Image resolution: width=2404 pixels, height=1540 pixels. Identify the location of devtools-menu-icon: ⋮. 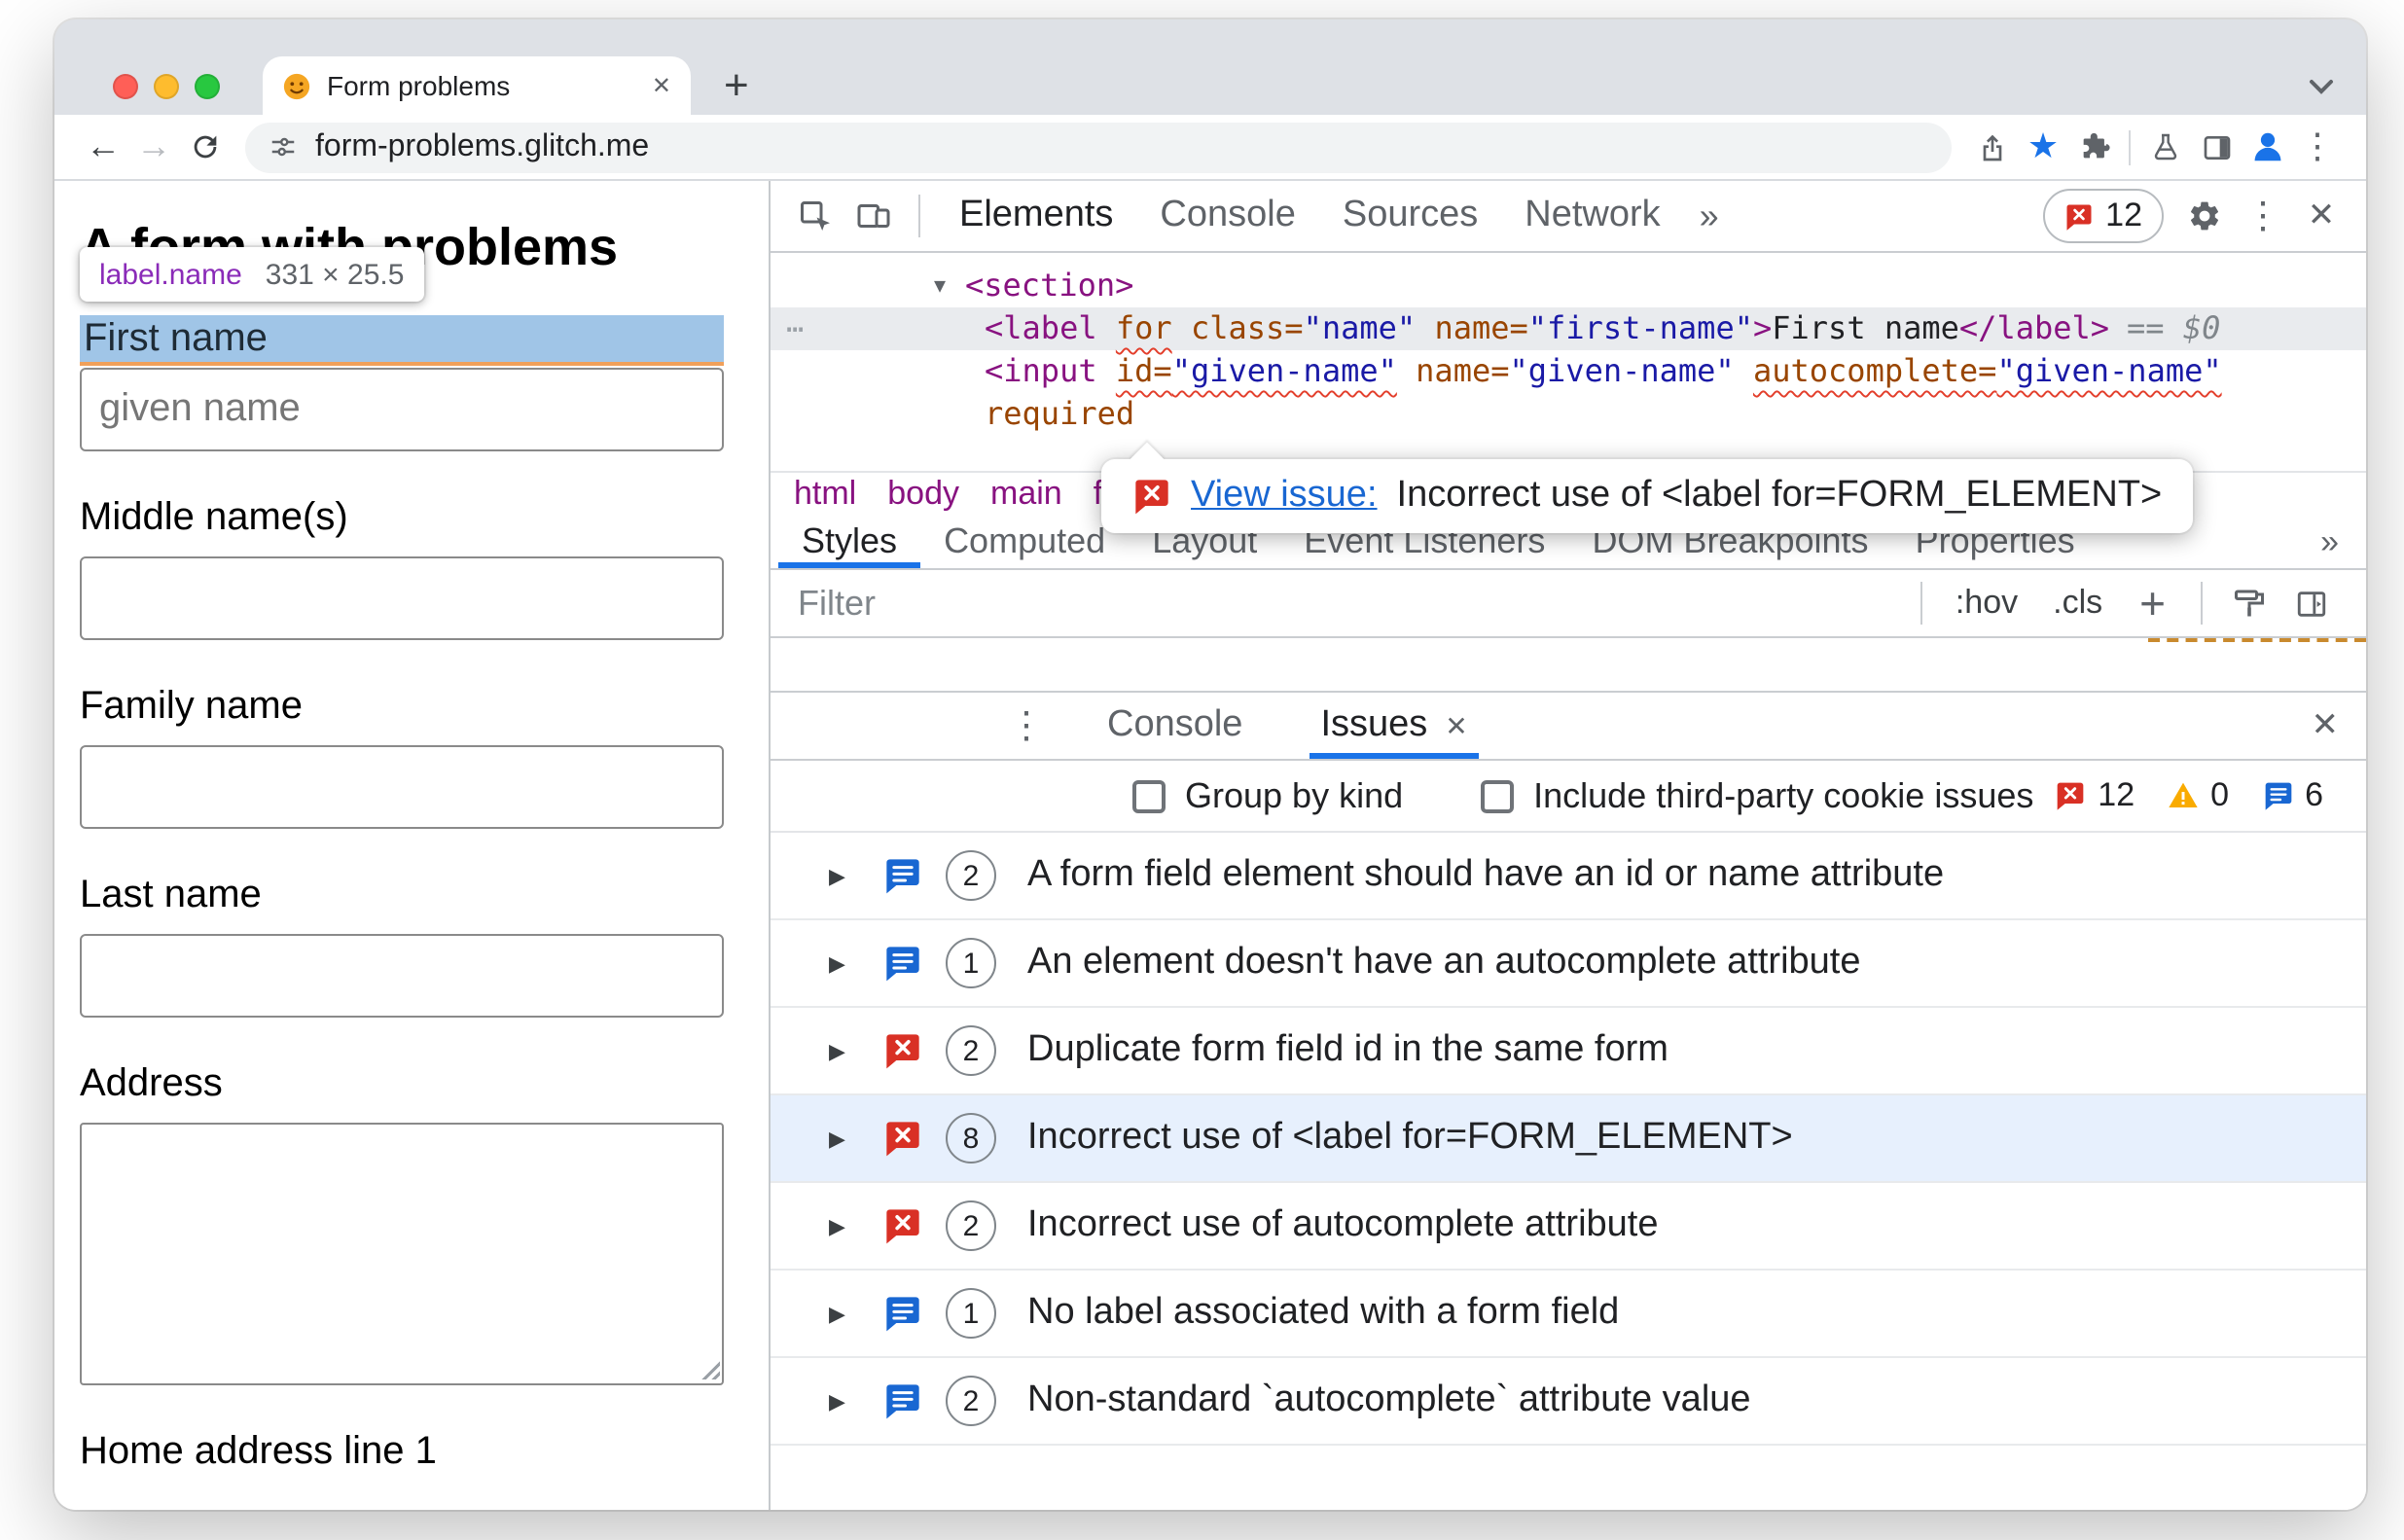
(2263, 216).